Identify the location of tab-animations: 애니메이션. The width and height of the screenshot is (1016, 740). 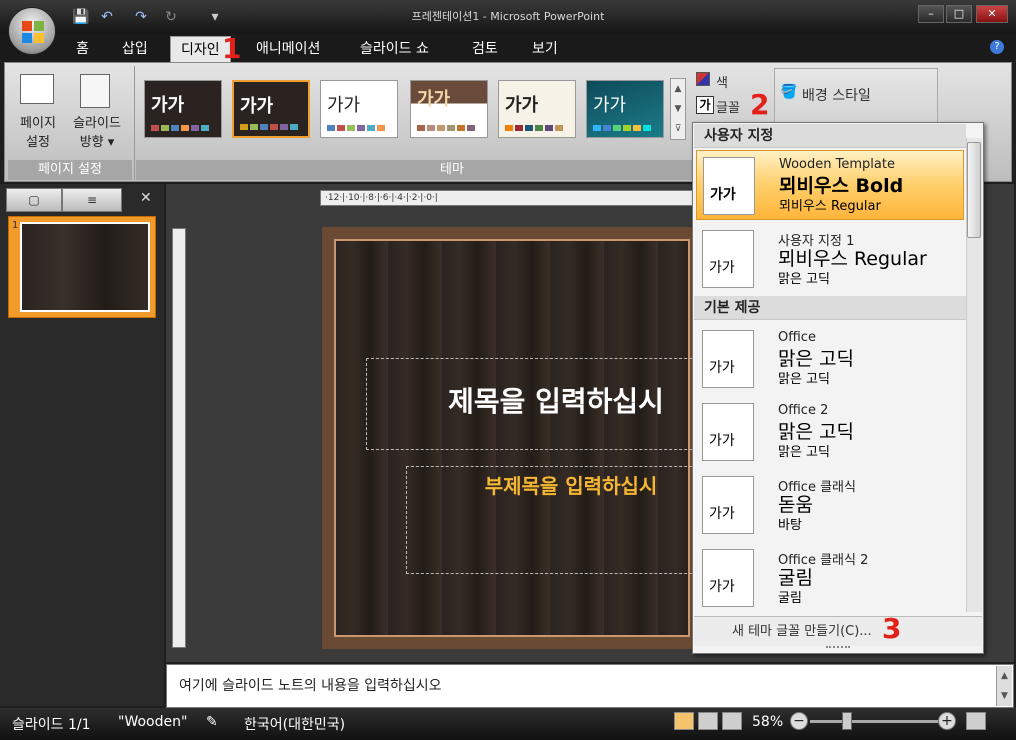
(288, 49).